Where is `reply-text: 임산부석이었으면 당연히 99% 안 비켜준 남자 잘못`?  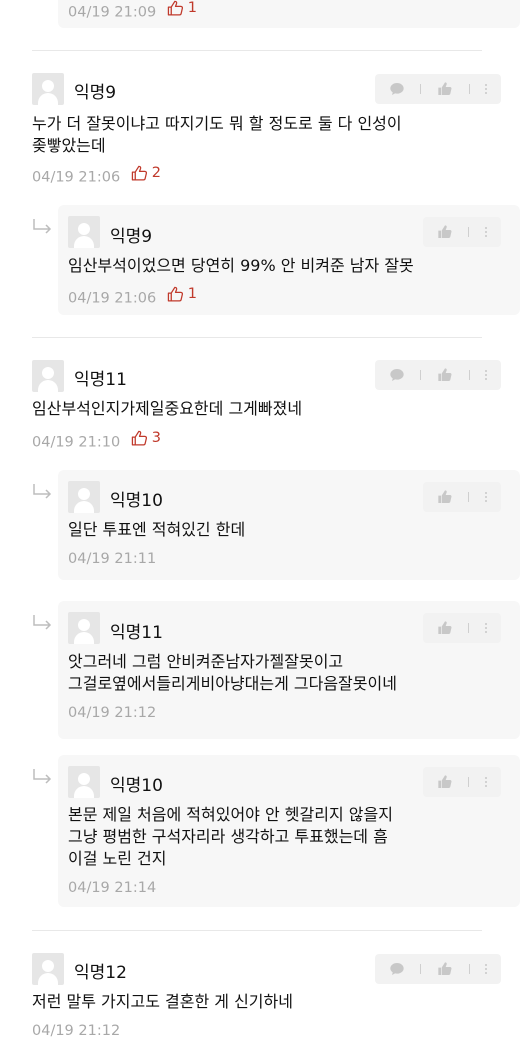 reply-text: 임산부석이었으면 당연히 99% 안 비켜준 남자 잘못 is located at coordinates (241, 265).